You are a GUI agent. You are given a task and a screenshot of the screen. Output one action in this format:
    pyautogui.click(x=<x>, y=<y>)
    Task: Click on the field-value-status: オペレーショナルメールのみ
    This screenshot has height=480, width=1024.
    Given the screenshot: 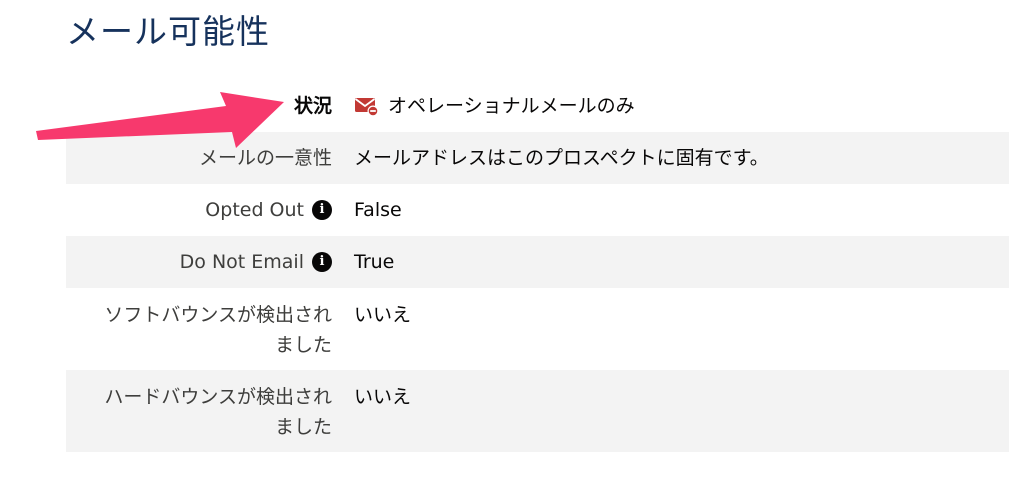 What is the action you would take?
    pyautogui.click(x=494, y=106)
    